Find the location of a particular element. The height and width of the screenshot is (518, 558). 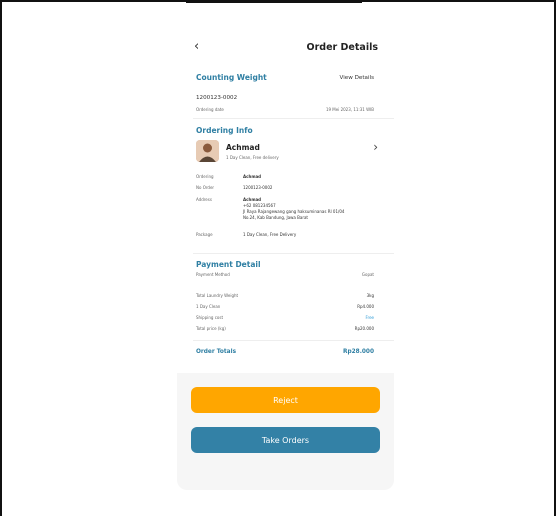

view-details-link: View Details is located at coordinates (357, 78).